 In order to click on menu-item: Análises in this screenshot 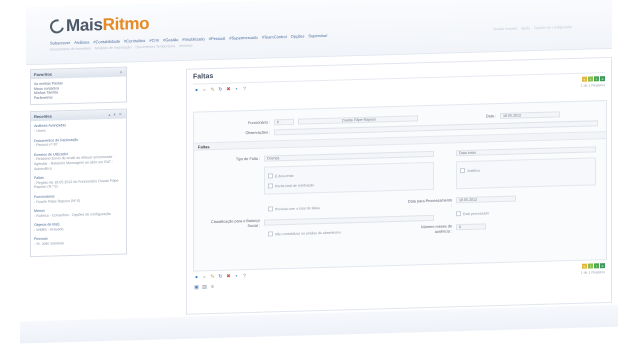, I will do `click(81, 42)`.